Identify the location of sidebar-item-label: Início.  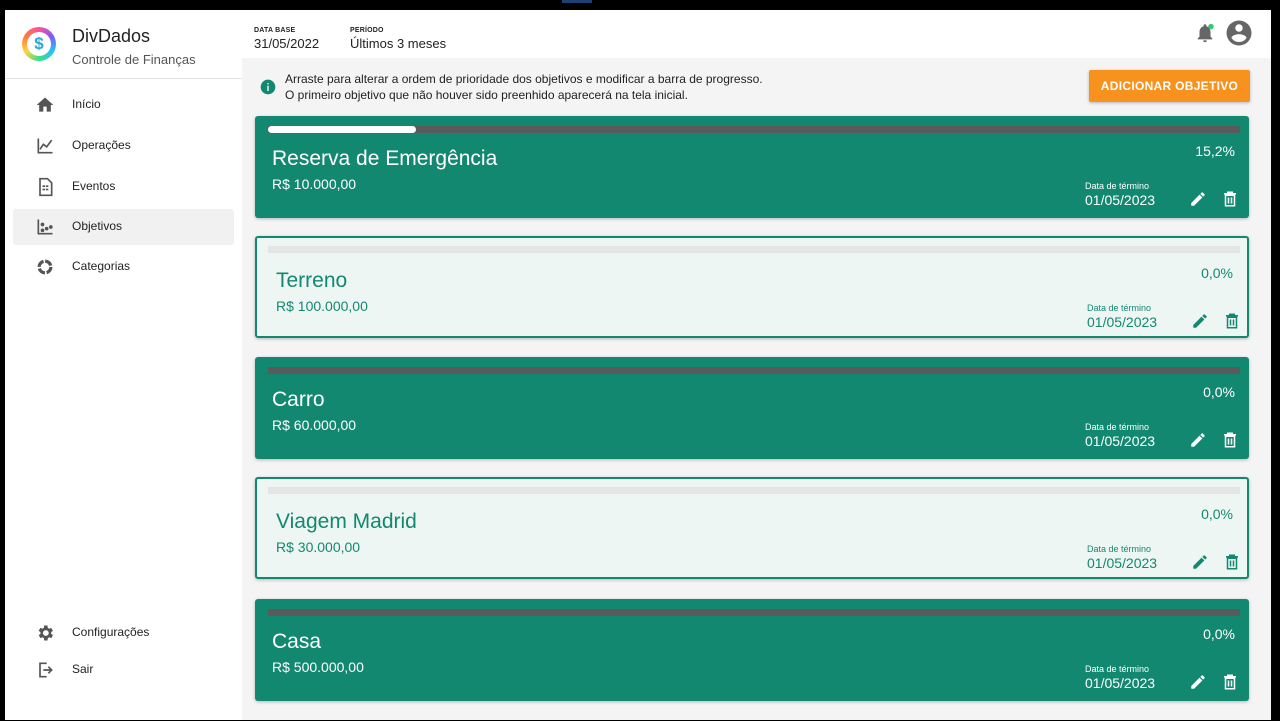
(86, 104).